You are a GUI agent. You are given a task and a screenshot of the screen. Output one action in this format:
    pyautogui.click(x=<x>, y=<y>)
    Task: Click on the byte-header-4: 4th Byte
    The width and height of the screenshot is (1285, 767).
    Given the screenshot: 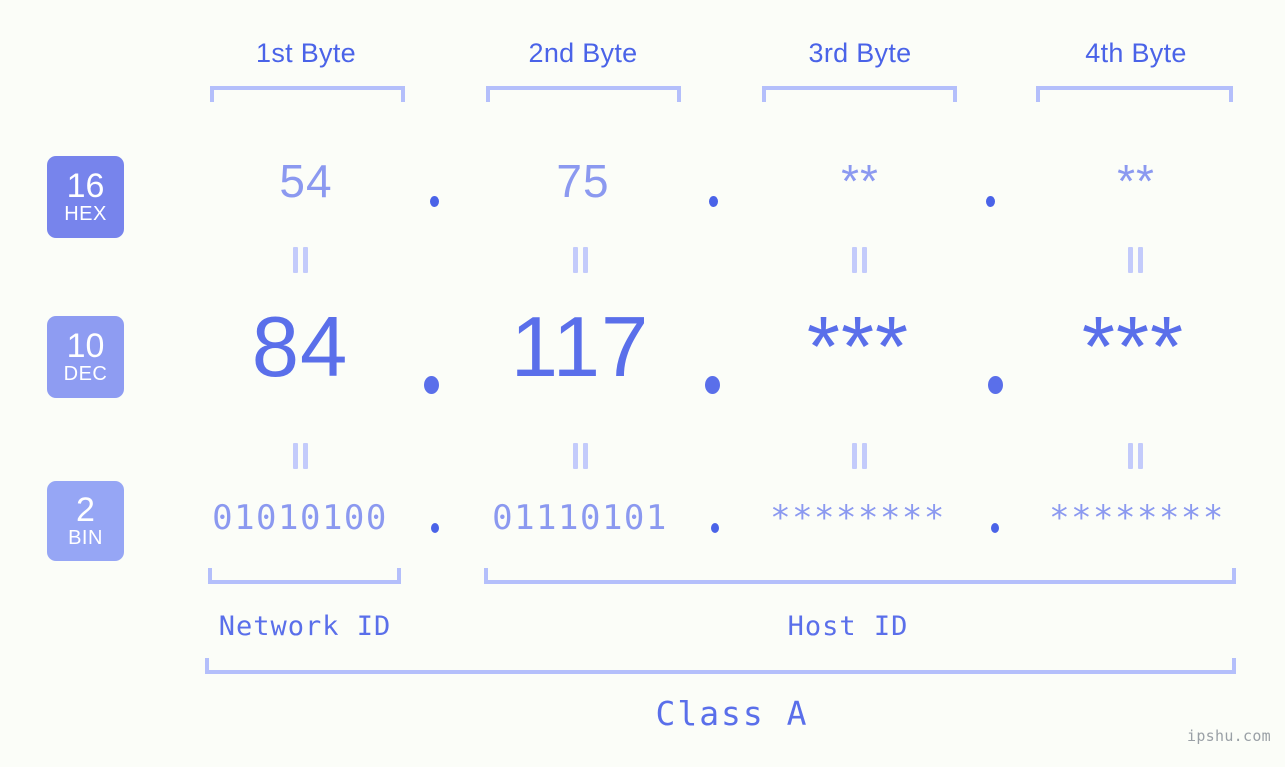 What is the action you would take?
    pyautogui.click(x=1136, y=53)
    